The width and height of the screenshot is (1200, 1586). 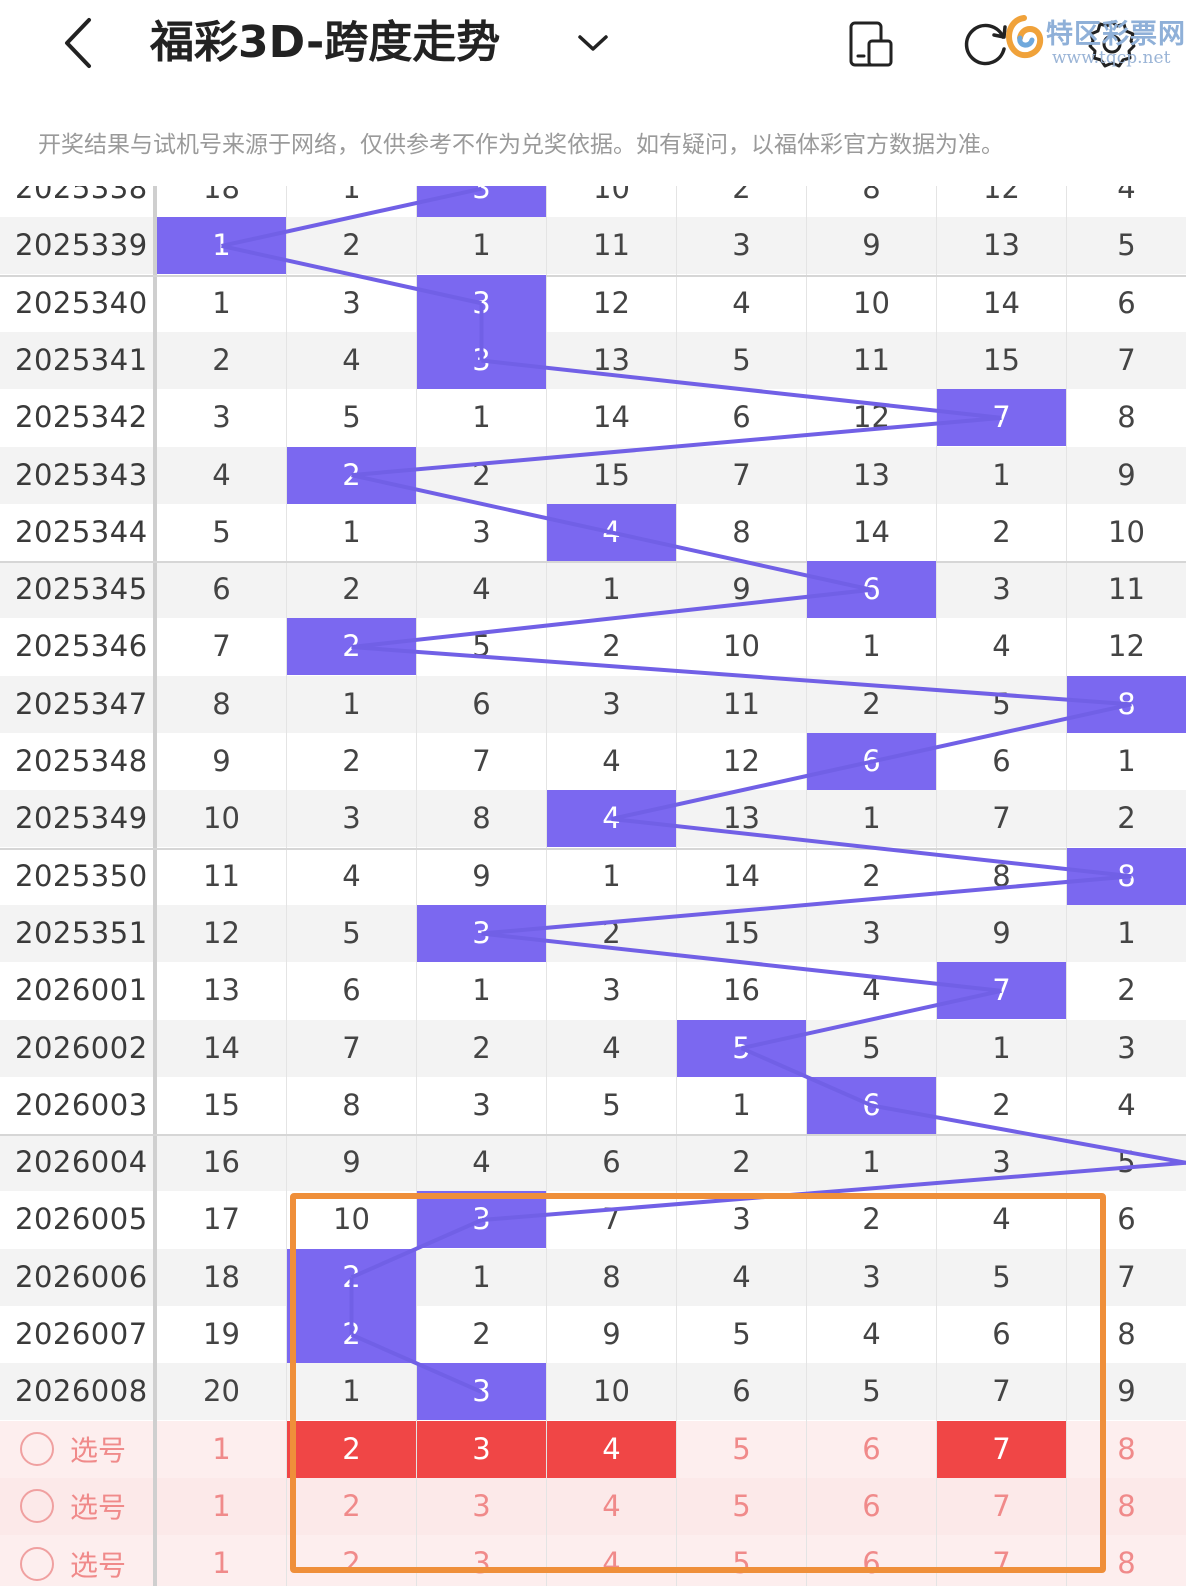 I want to click on app-header: 福彩3D-跨度走势 特区彩票网 www.tqcp.net, so click(x=600, y=50).